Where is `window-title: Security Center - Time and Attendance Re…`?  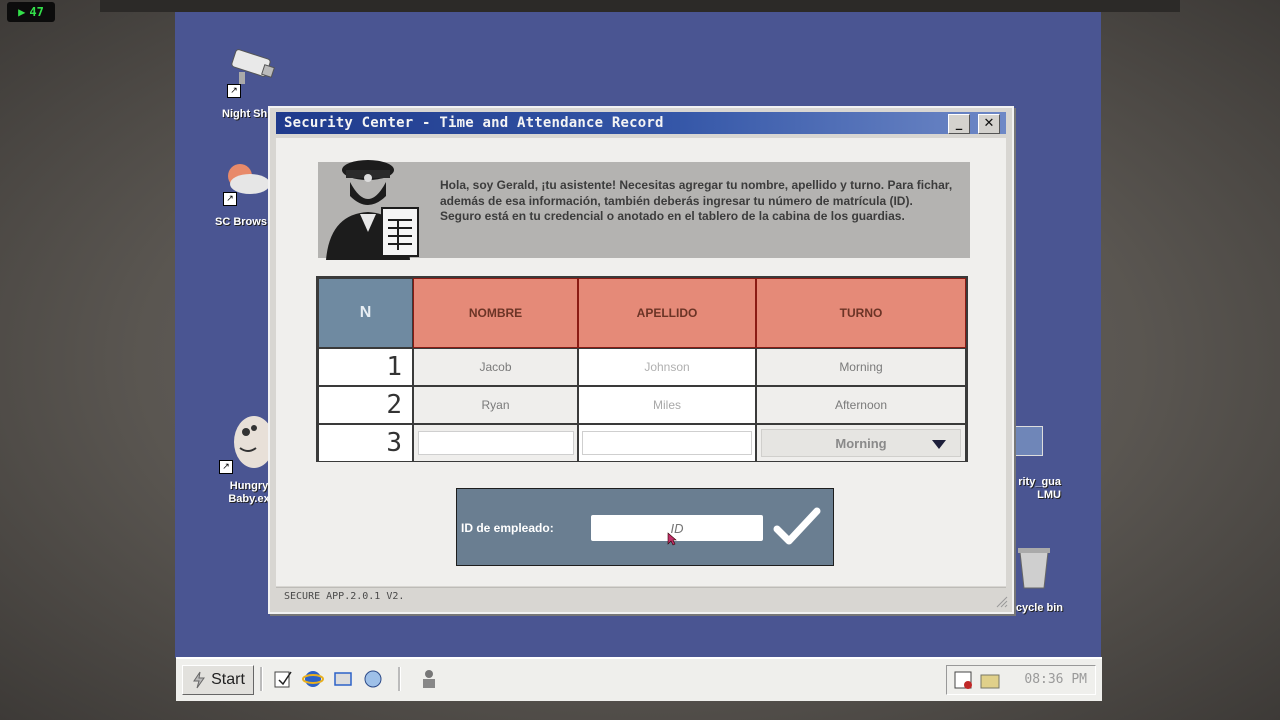 window-title: Security Center - Time and Attendance Re… is located at coordinates (474, 123).